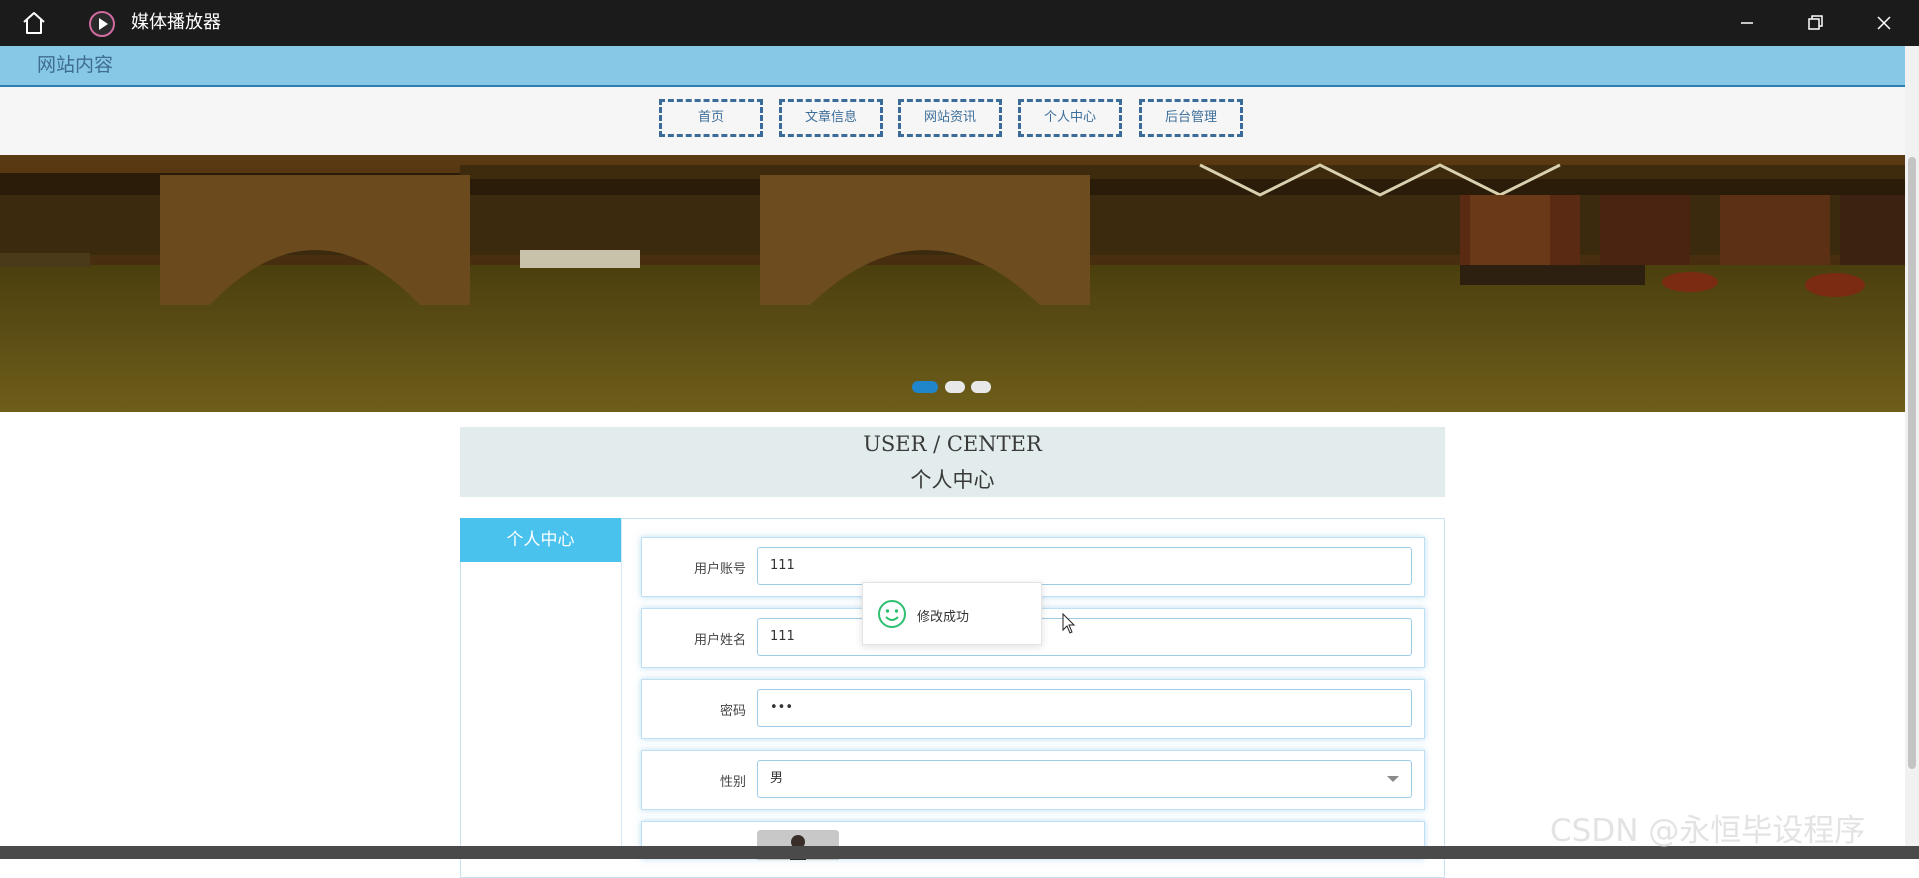 The height and width of the screenshot is (878, 1919). I want to click on section-title-cn: 个人中心, so click(952, 480).